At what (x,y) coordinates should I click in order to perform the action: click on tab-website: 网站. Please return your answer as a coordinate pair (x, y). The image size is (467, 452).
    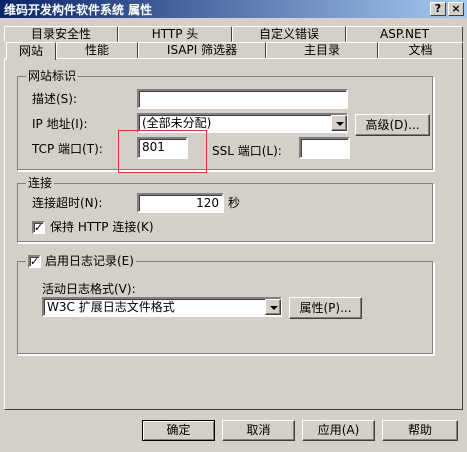
    Looking at the image, I should click on (31, 51).